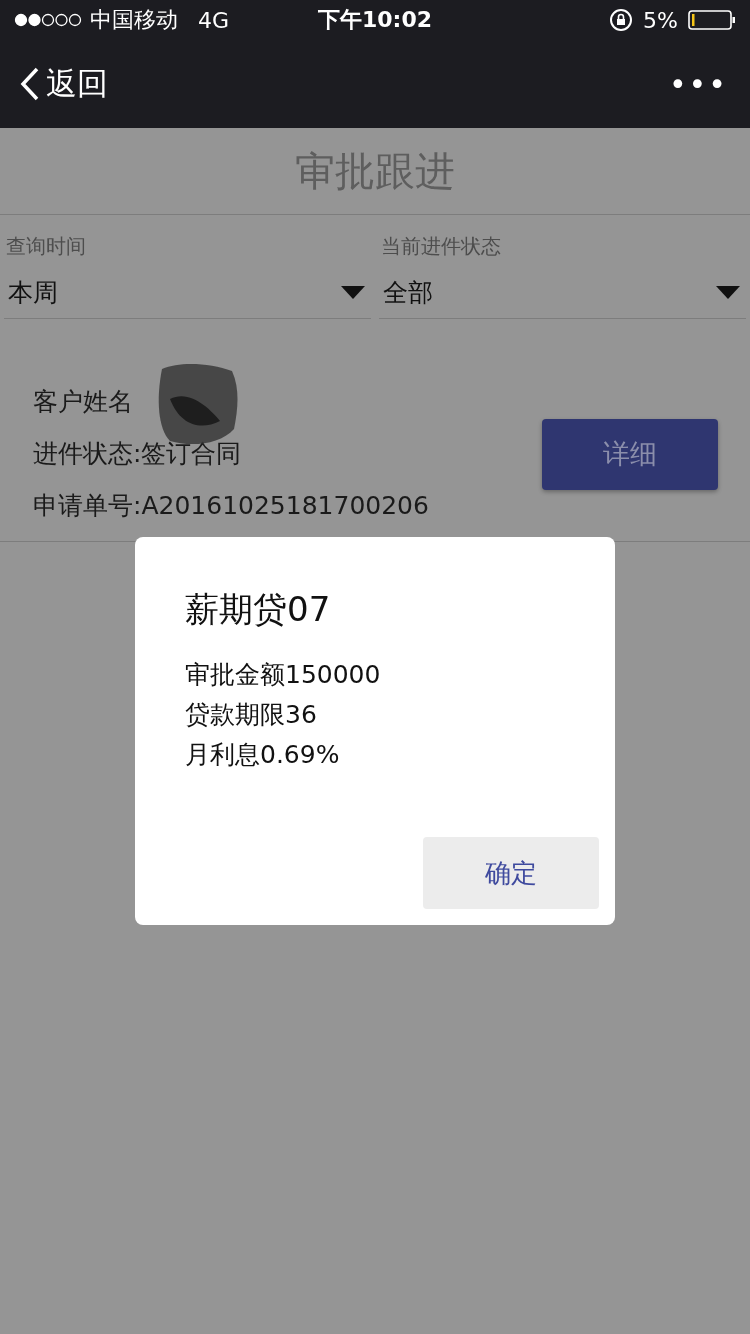 The width and height of the screenshot is (750, 1334). What do you see at coordinates (46, 246) in the screenshot?
I see `filter-label: 查询时间` at bounding box center [46, 246].